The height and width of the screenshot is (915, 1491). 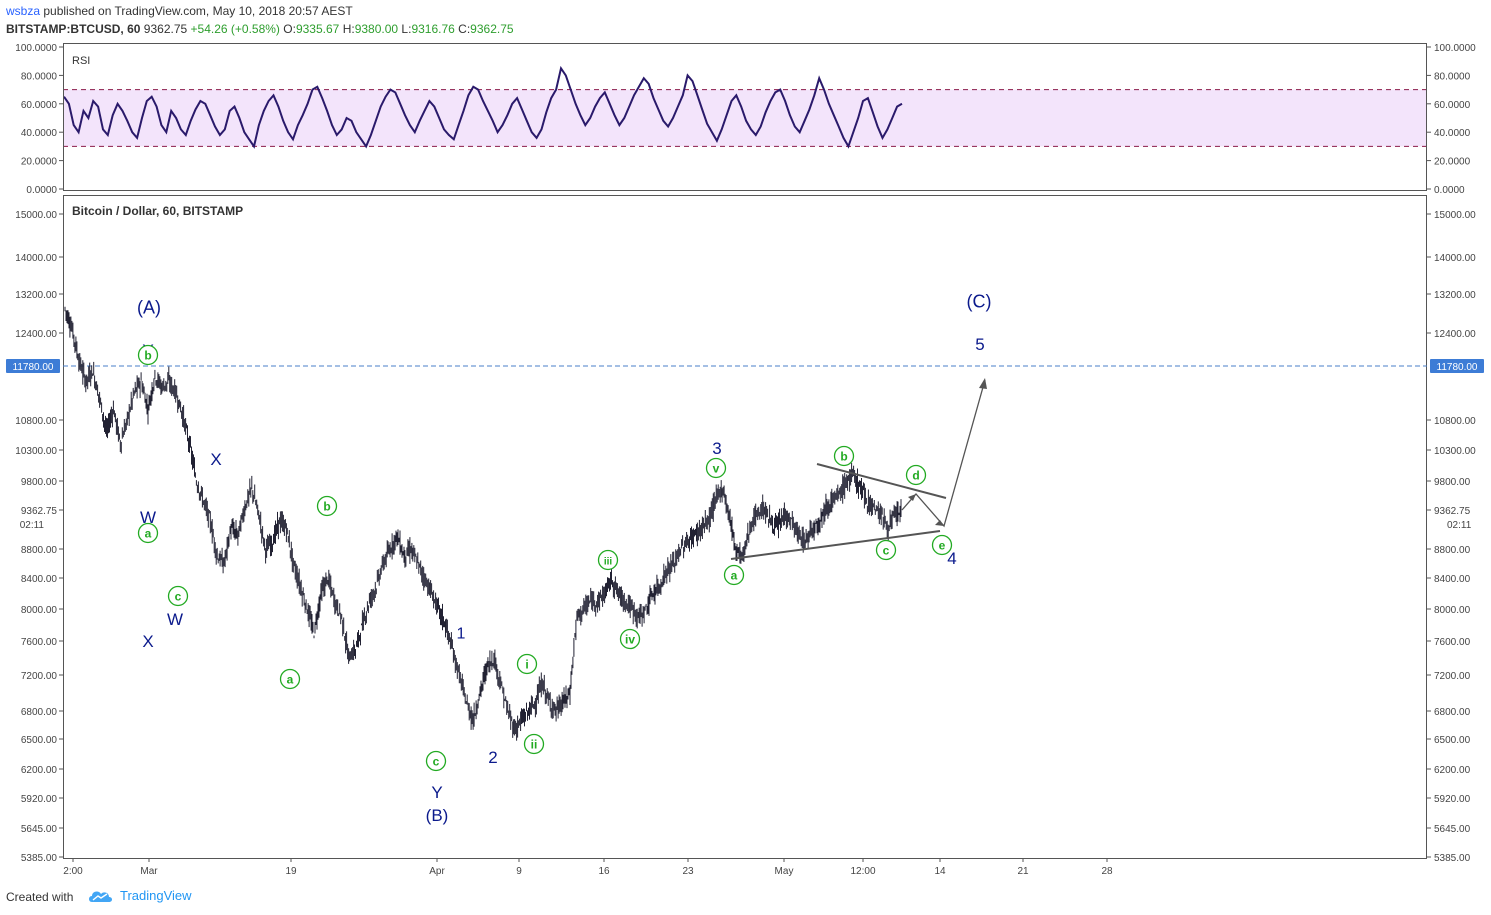 What do you see at coordinates (519, 871) in the screenshot?
I see `x-tick-label: 9` at bounding box center [519, 871].